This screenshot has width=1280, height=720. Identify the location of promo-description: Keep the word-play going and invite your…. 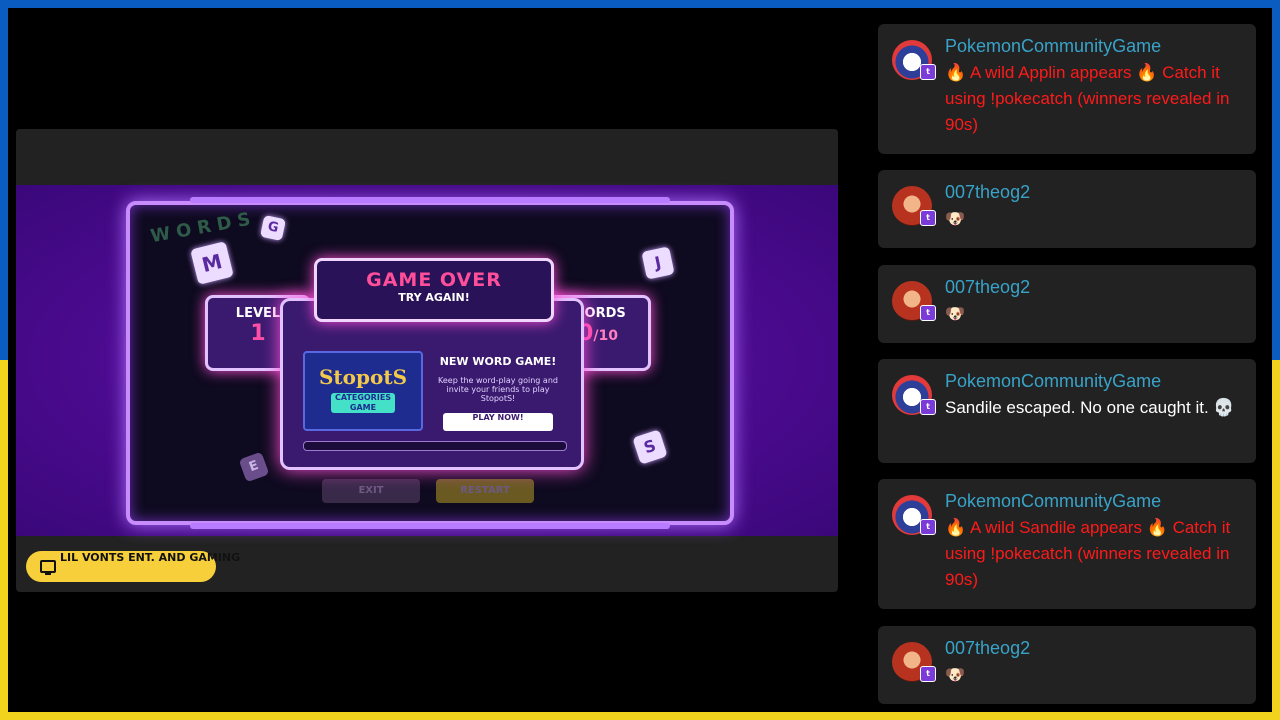
(498, 389).